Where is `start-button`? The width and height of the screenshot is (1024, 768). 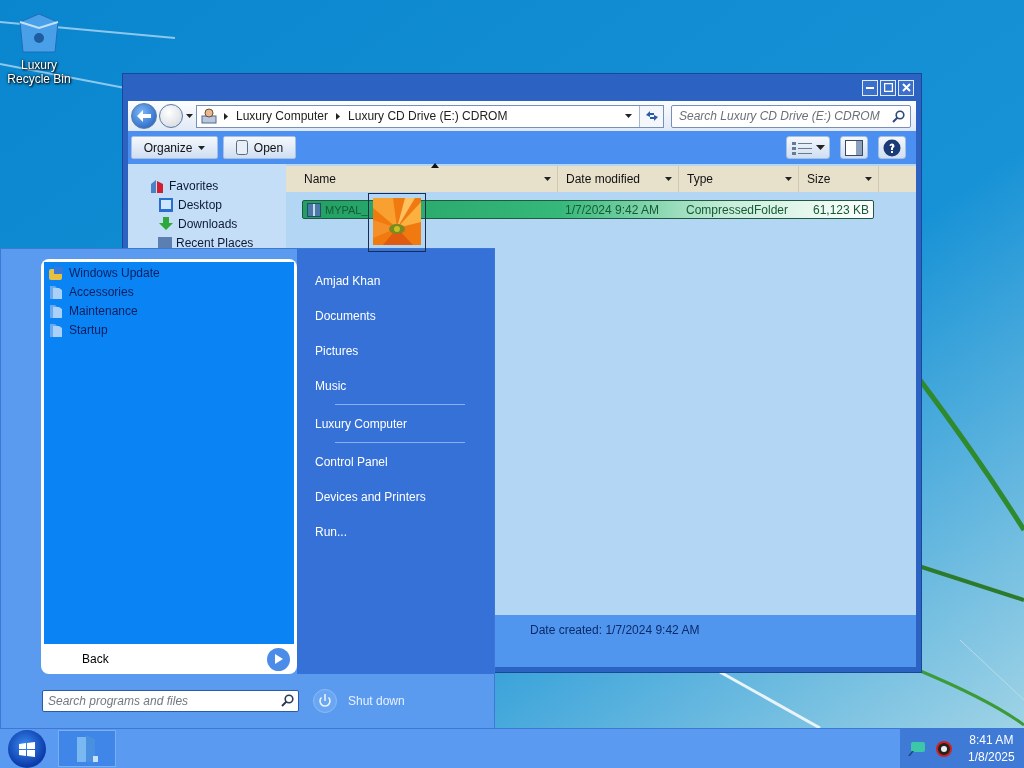 start-button is located at coordinates (27, 748).